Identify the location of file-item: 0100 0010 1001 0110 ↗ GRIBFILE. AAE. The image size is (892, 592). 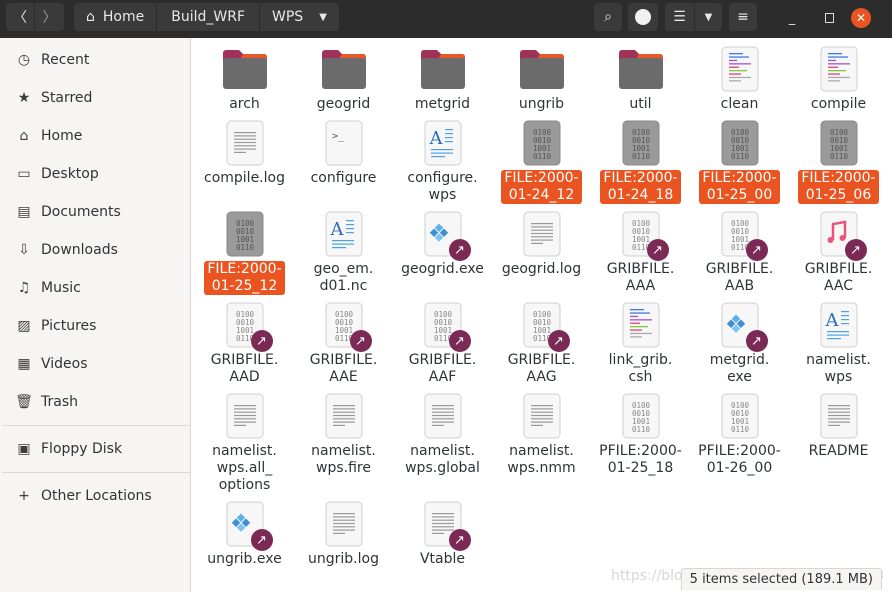
(343, 346).